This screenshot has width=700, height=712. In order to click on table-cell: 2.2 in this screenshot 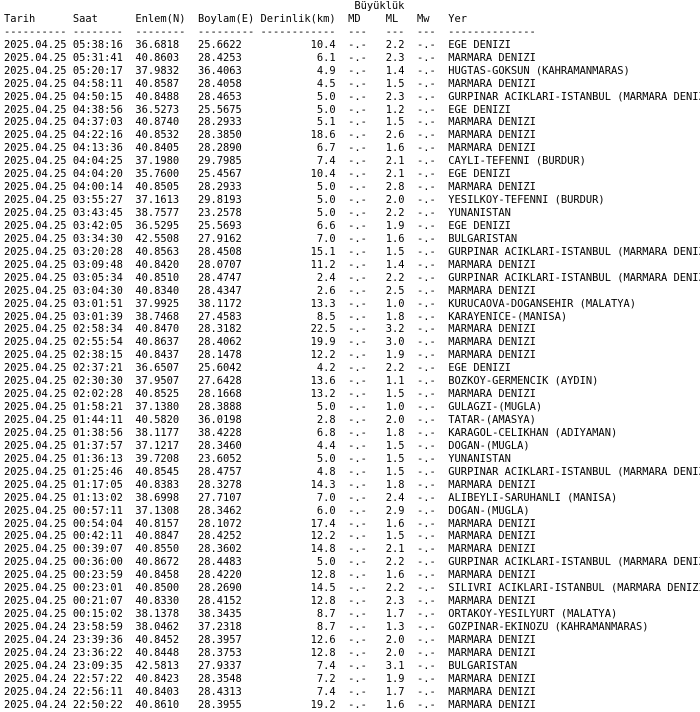, I will do `click(395, 277)`.